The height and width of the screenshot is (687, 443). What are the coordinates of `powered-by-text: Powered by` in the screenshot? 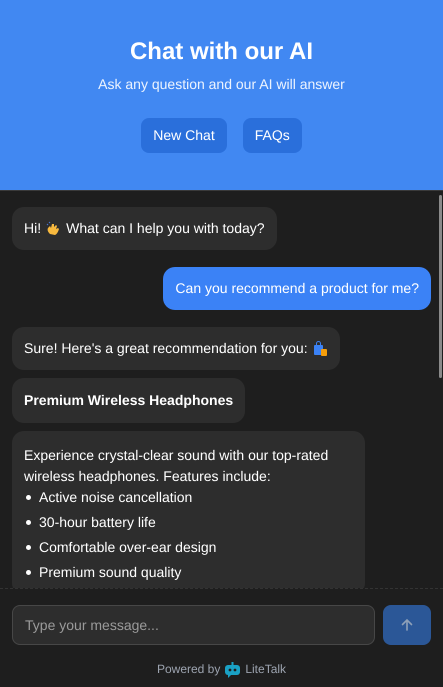 It's located at (188, 669).